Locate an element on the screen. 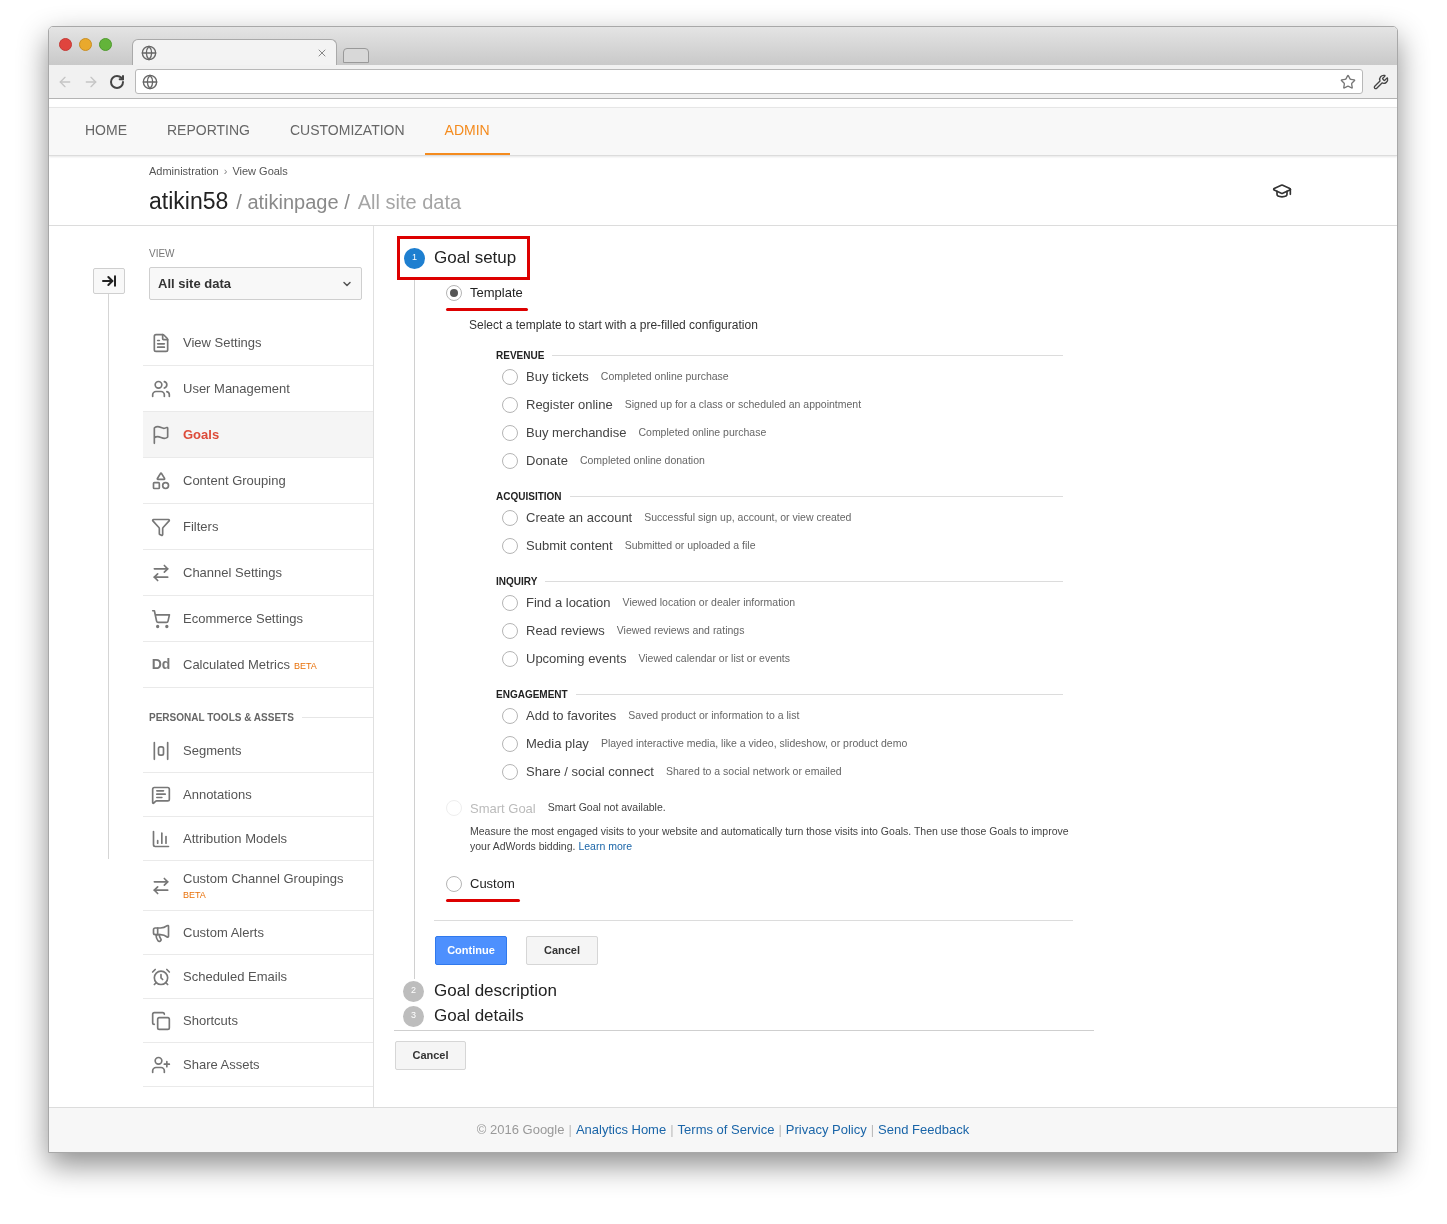 Image resolution: width=1447 pixels, height=1224 pixels. back-button is located at coordinates (109, 281).